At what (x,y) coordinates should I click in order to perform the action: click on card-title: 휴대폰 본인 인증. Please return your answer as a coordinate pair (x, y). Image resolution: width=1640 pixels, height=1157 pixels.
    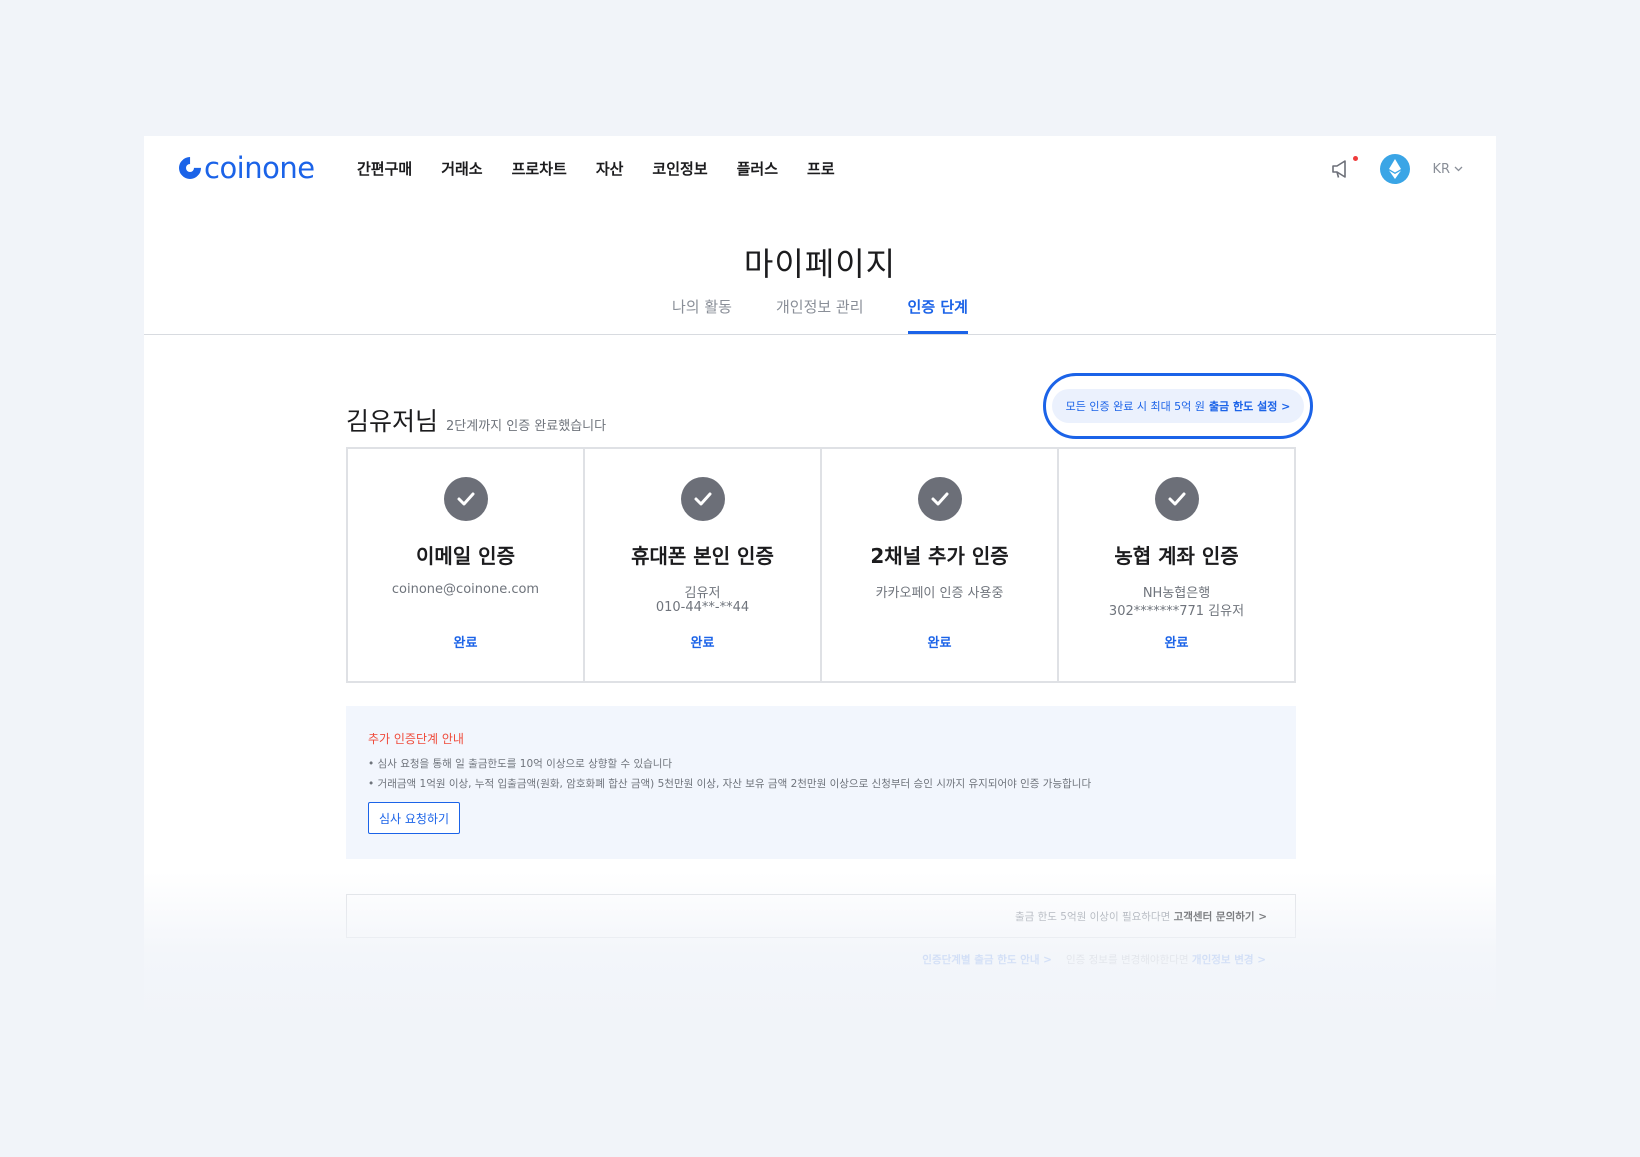
    Looking at the image, I should click on (702, 556).